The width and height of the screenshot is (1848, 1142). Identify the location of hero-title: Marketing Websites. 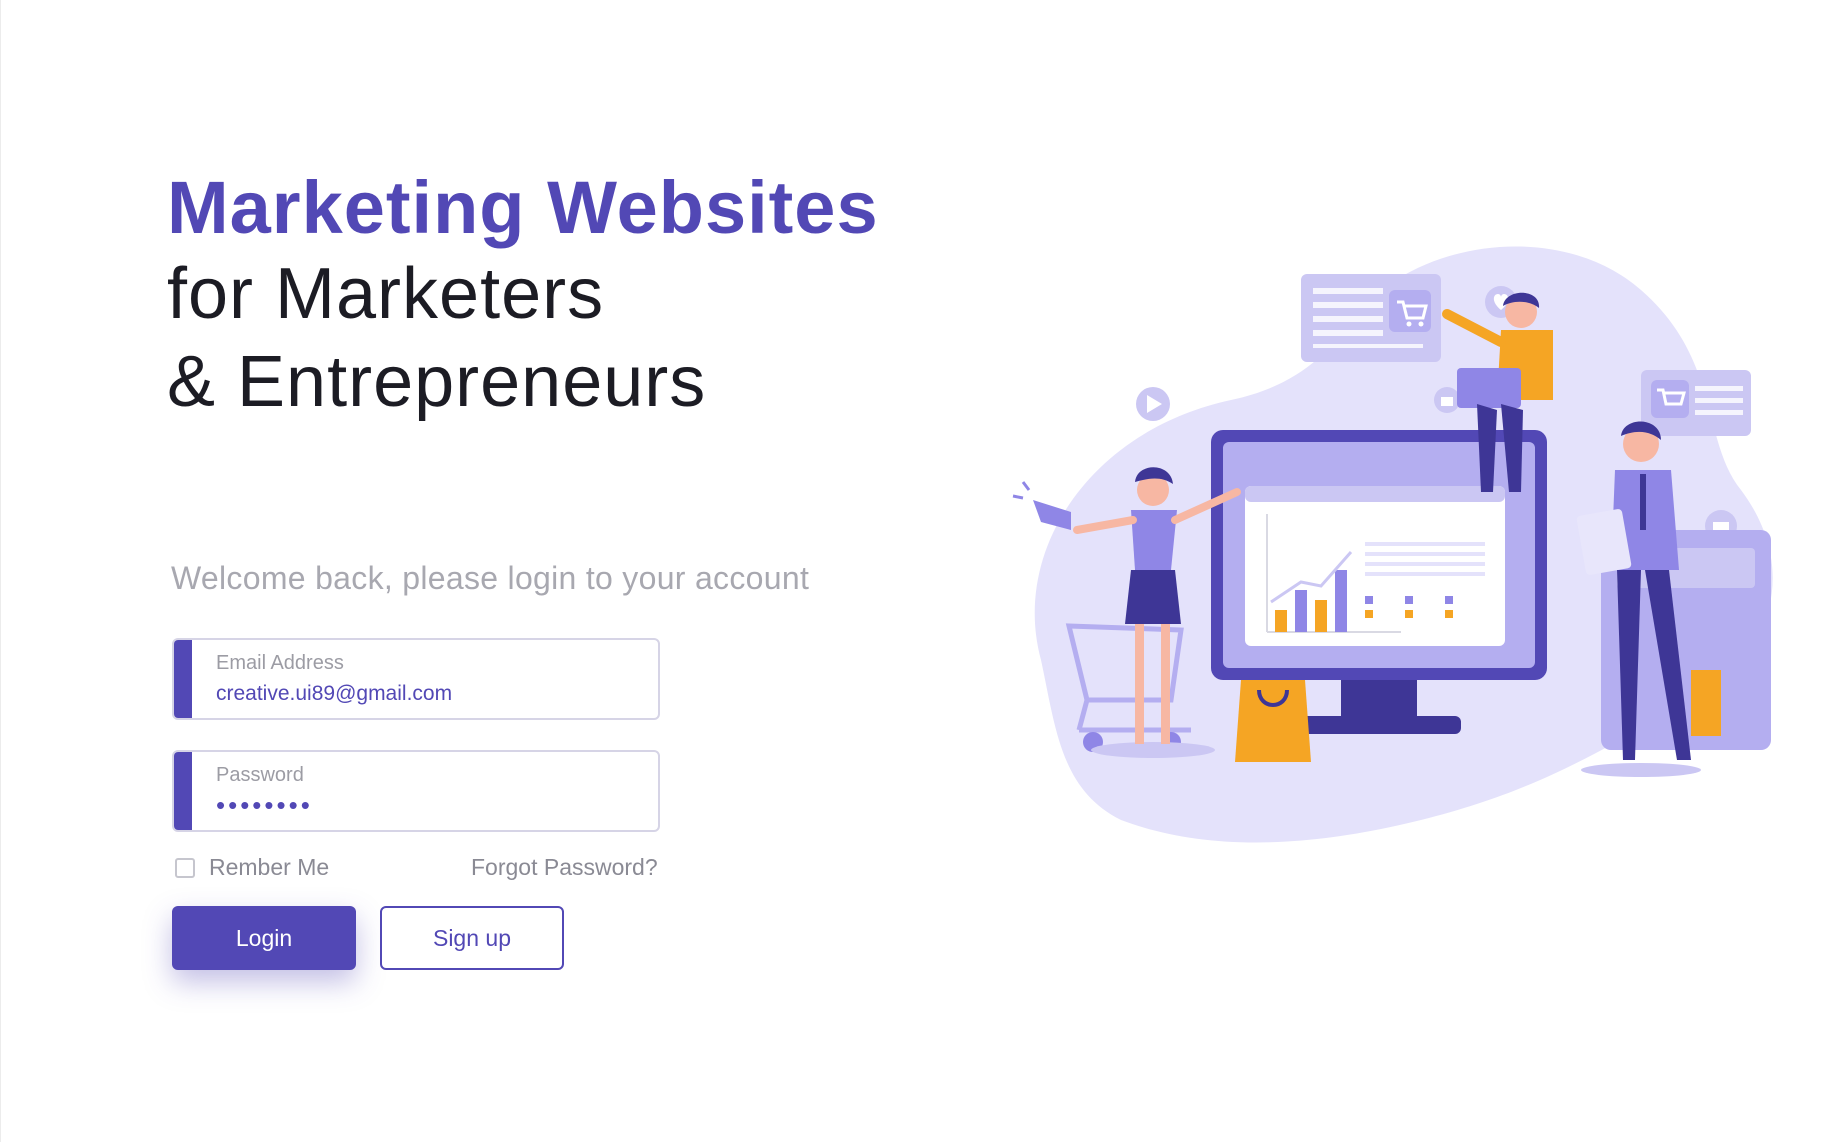
(523, 207).